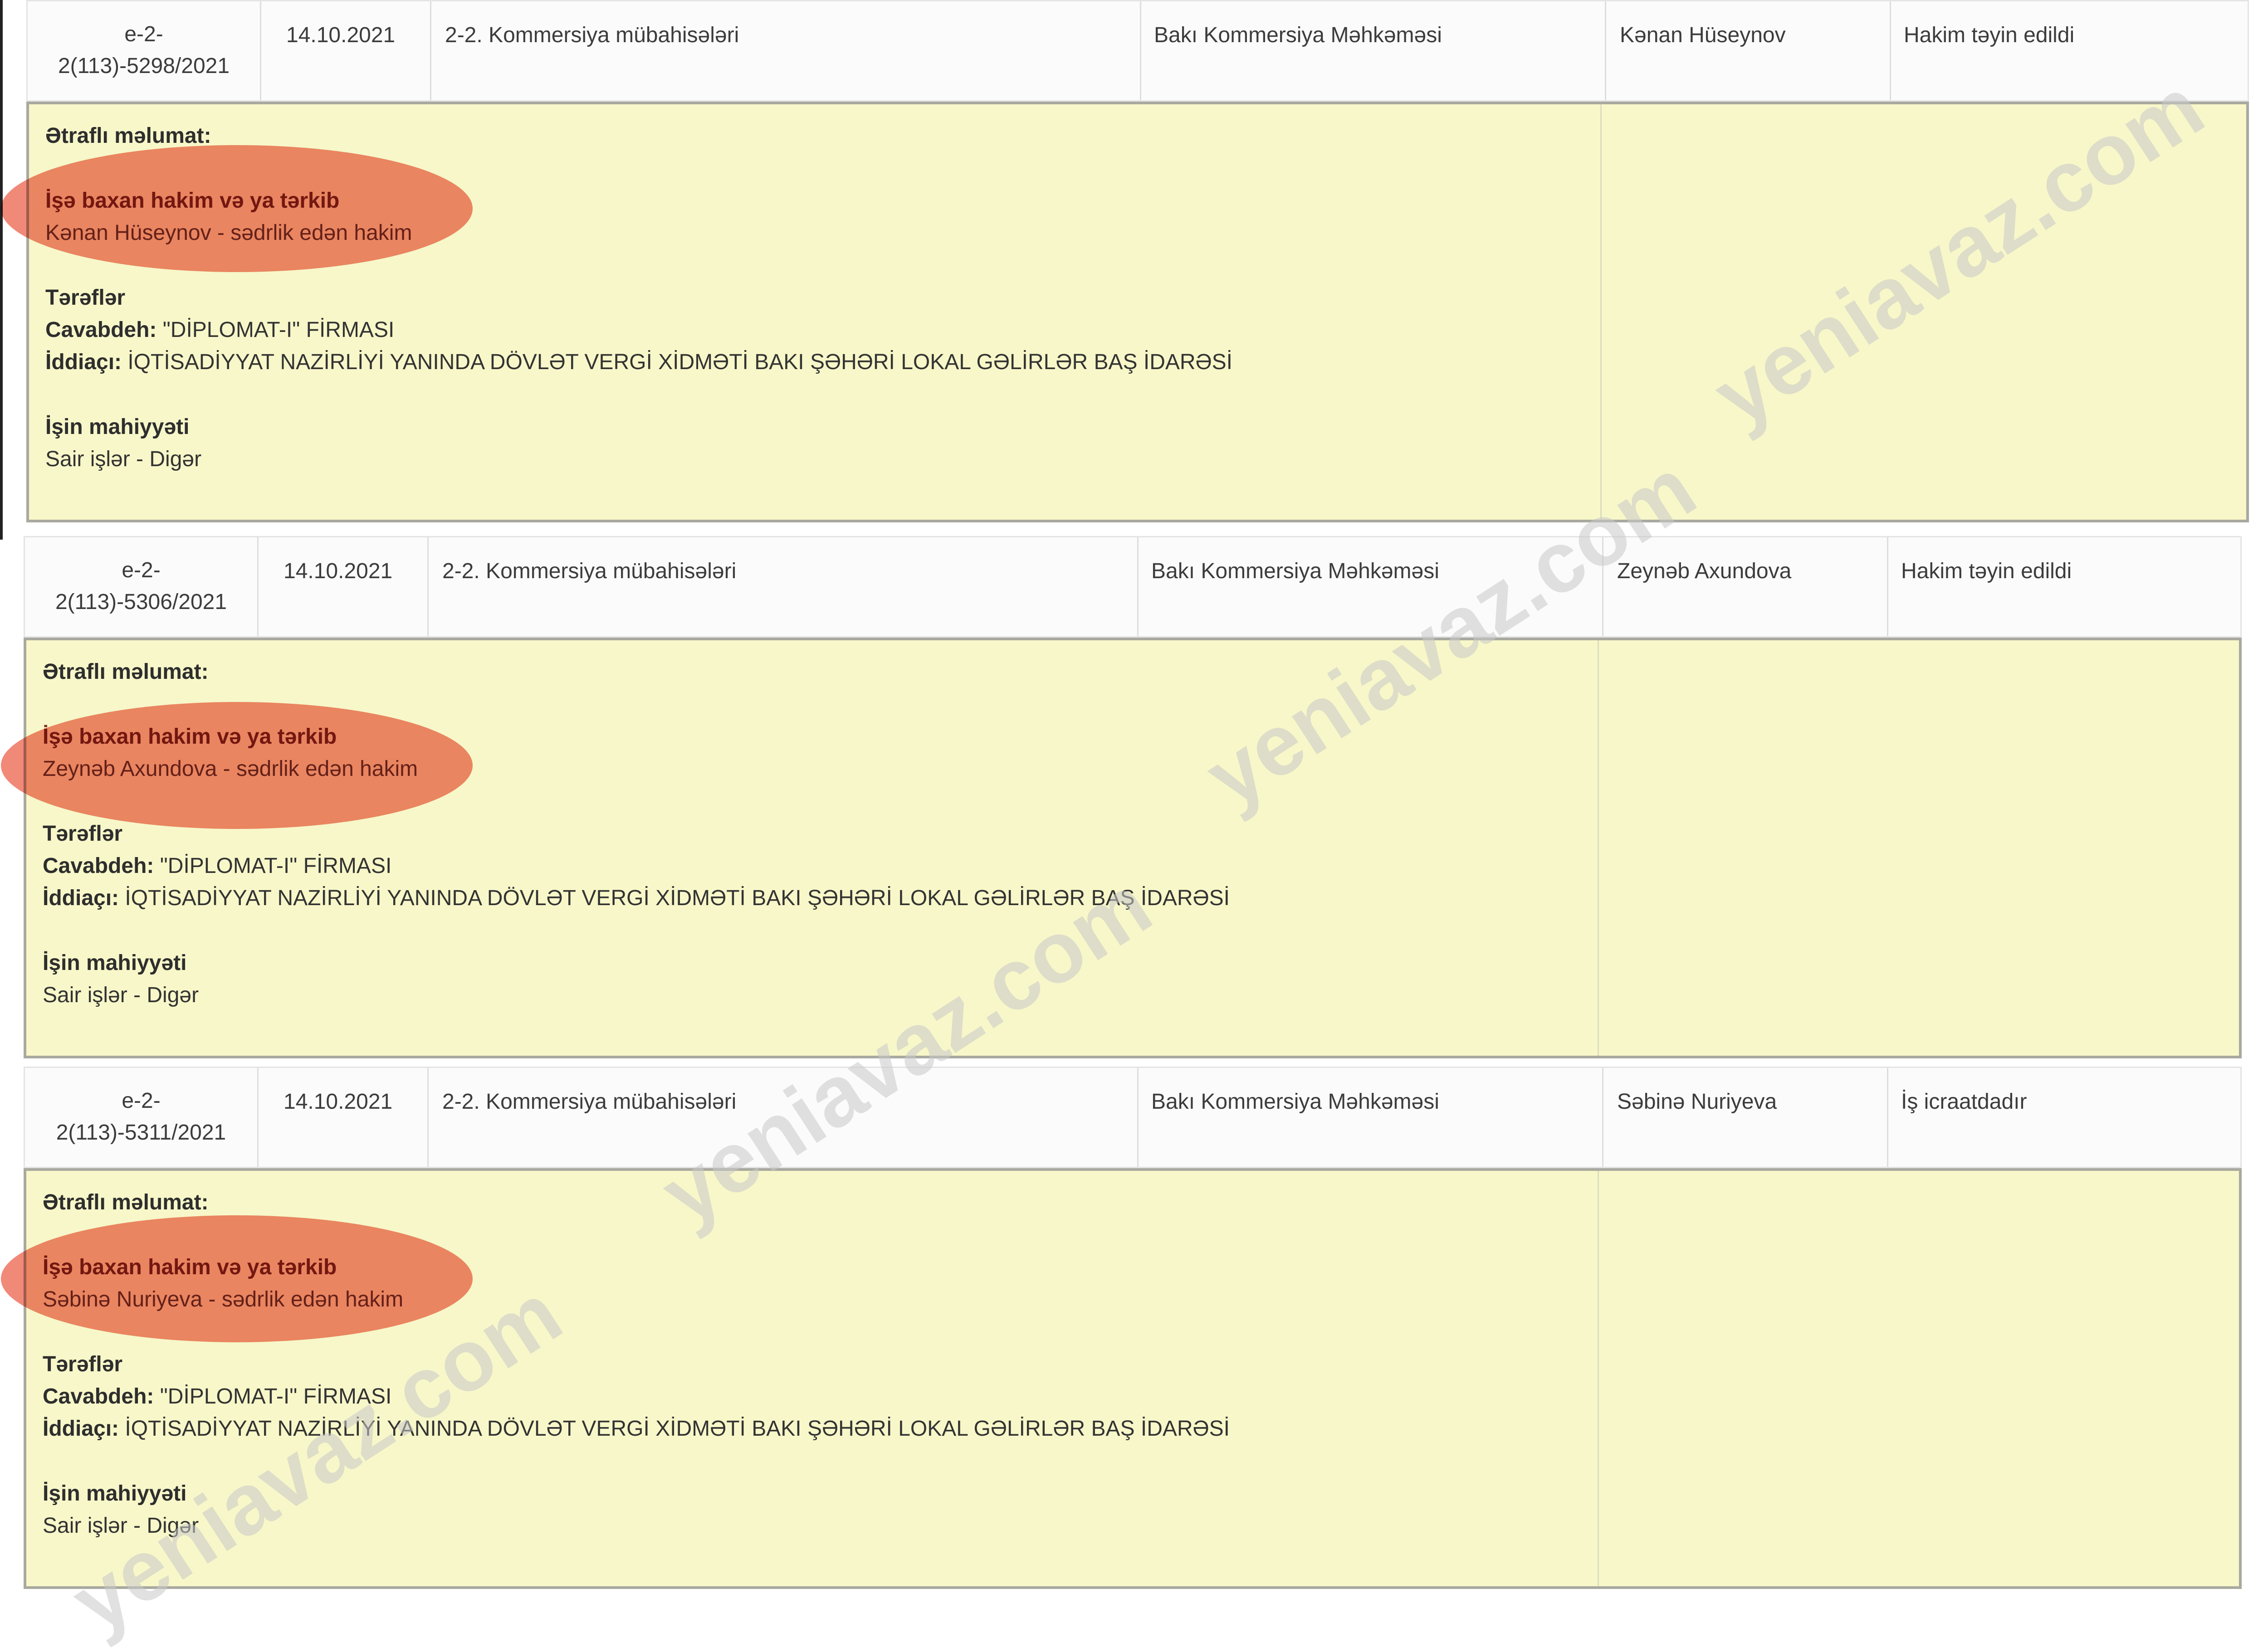 This screenshot has height=1652, width=2268. What do you see at coordinates (1, 270) in the screenshot?
I see `page-left-edge` at bounding box center [1, 270].